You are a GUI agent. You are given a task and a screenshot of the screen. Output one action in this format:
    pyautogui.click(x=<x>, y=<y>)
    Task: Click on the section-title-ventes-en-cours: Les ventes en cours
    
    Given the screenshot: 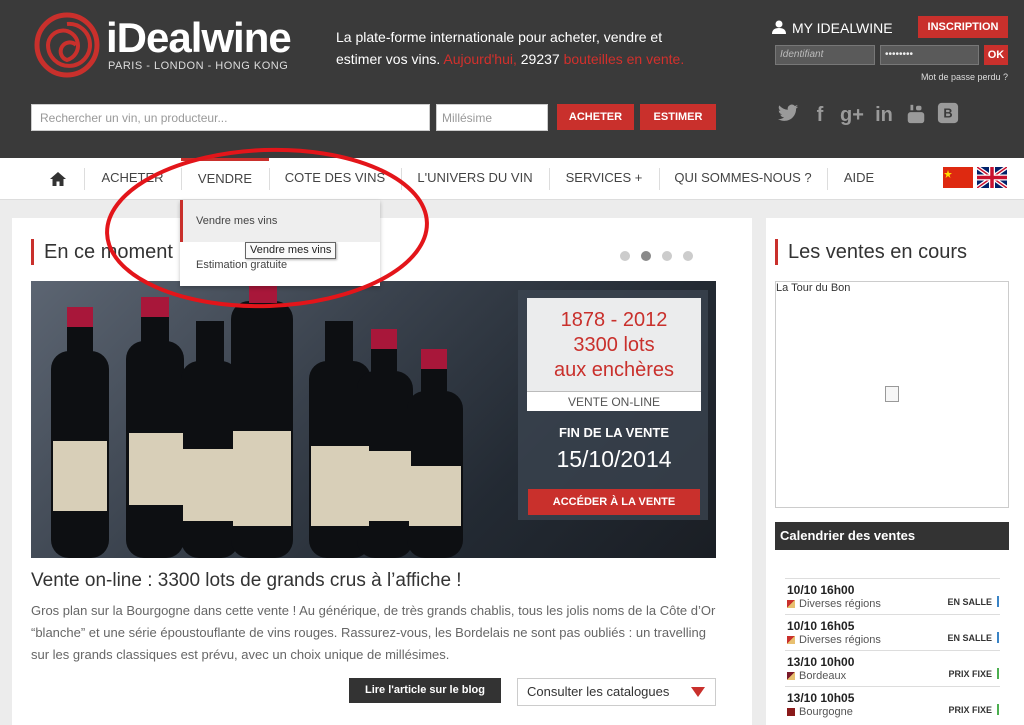 What is the action you would take?
    pyautogui.click(x=871, y=252)
    